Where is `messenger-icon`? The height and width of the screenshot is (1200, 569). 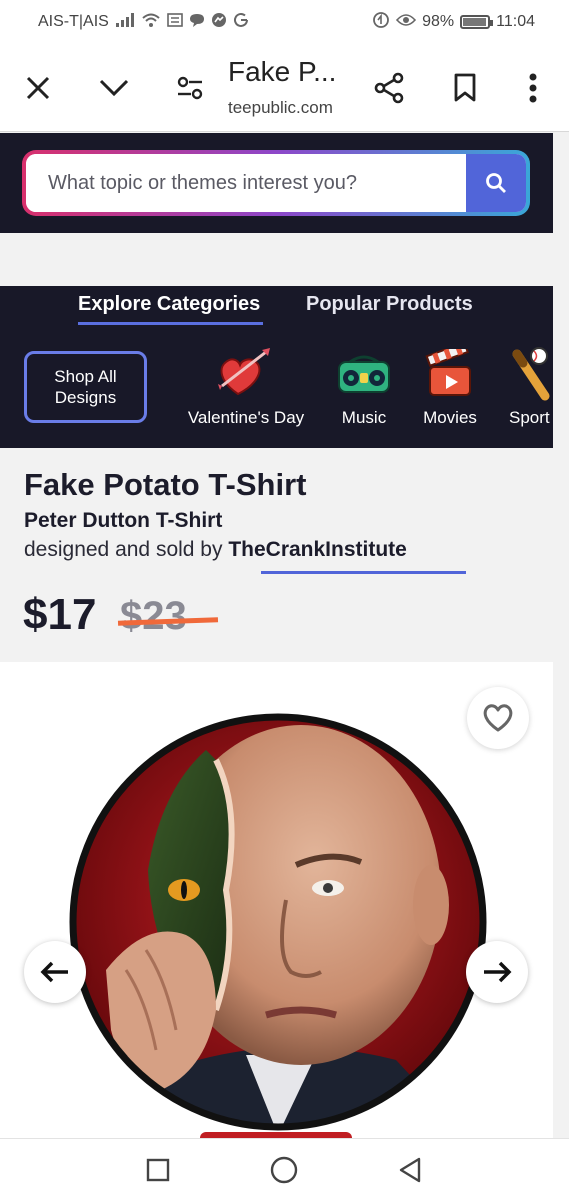 messenger-icon is located at coordinates (219, 22).